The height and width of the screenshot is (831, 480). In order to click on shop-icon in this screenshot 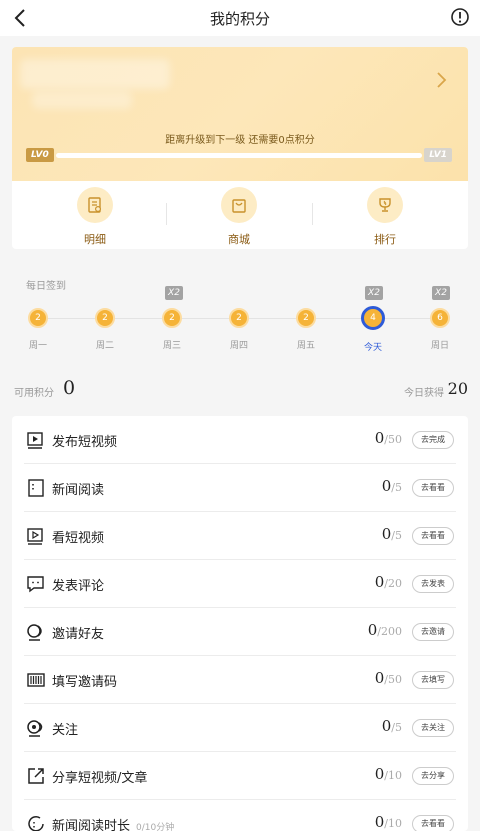, I will do `click(239, 205)`.